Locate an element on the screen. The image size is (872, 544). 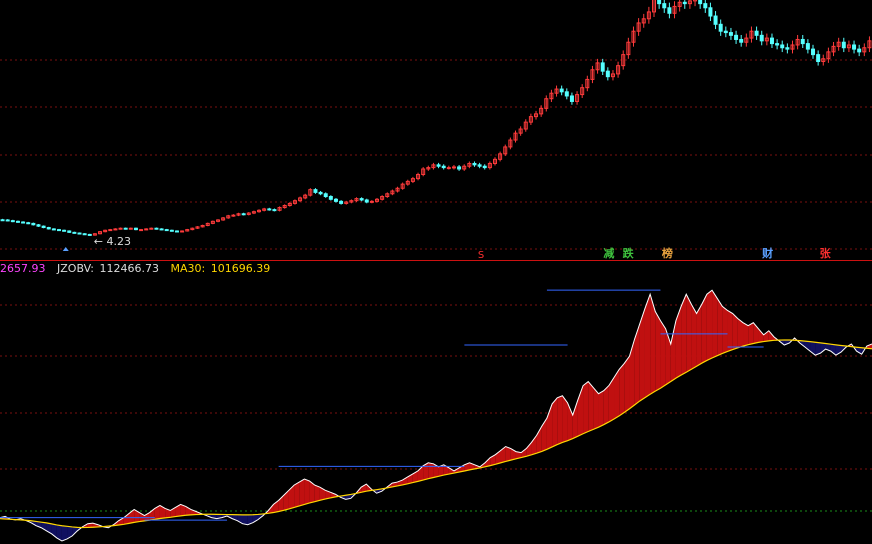
low-price-annotation: ← 4.23 is located at coordinates (112, 241).